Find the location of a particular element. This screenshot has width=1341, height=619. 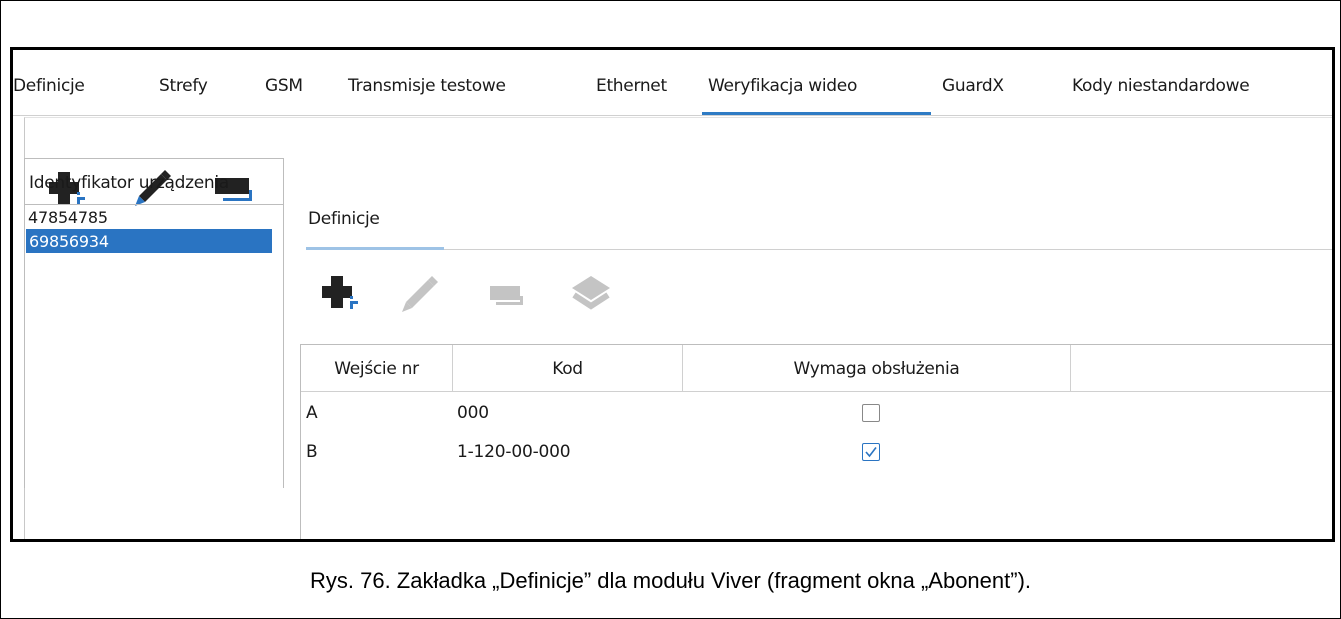

tab-weryfikacja-wideo: Weryfikacja wideo is located at coordinates (782, 86).